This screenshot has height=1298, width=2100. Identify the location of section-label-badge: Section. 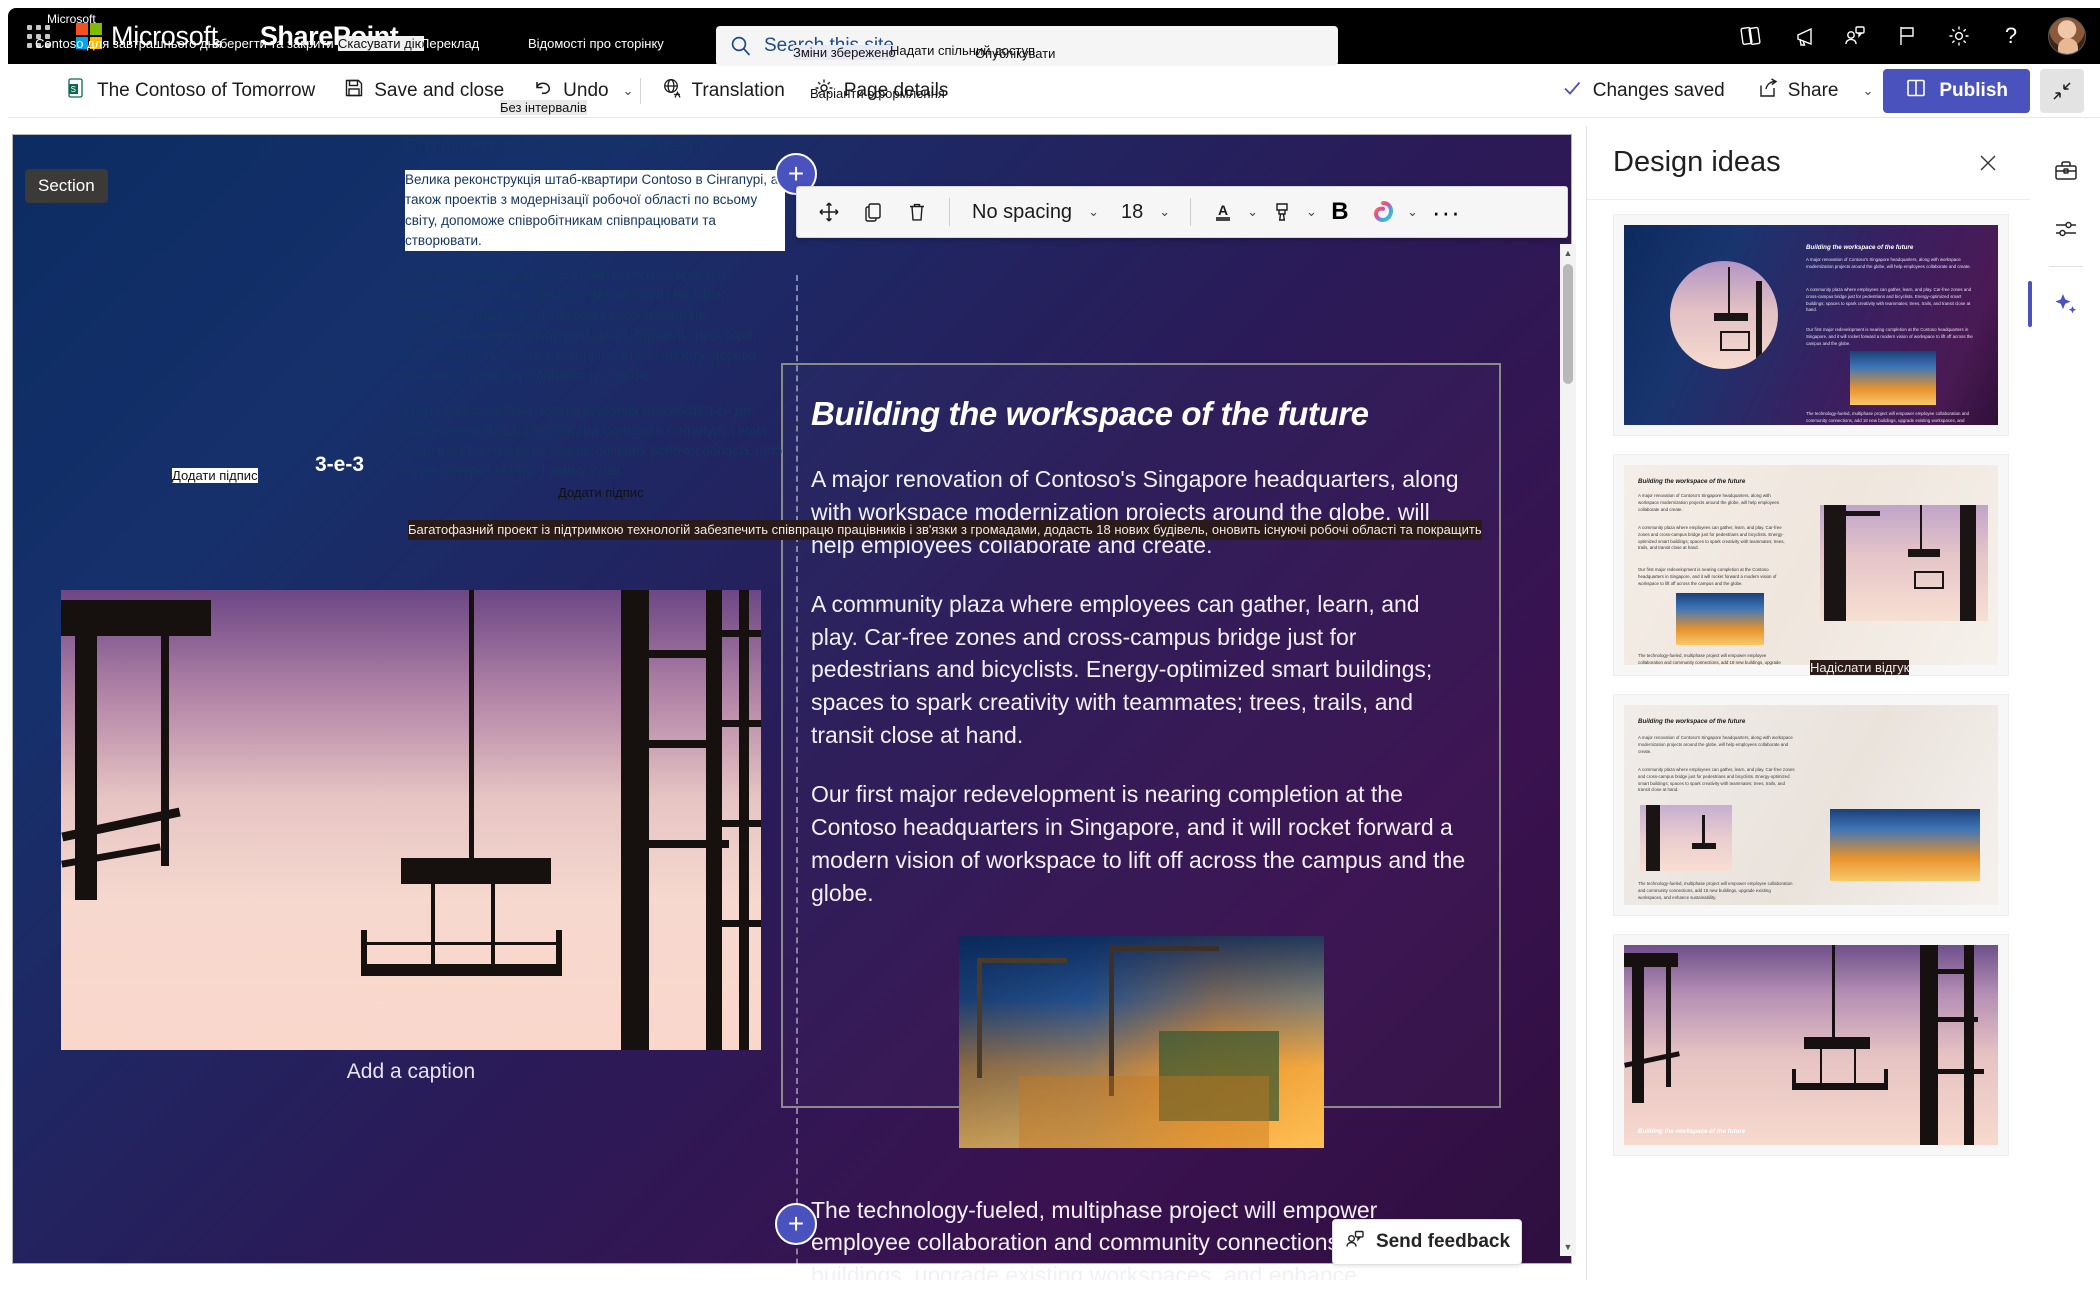
(66, 186).